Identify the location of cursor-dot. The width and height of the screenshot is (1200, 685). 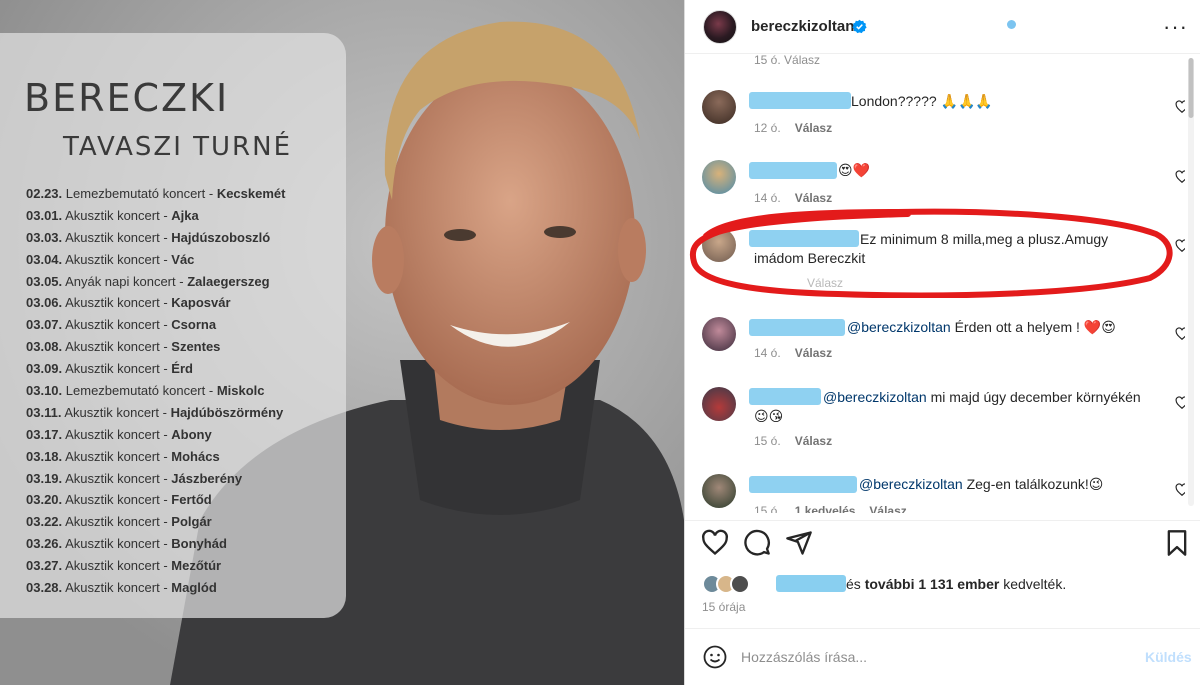
(1011, 24).